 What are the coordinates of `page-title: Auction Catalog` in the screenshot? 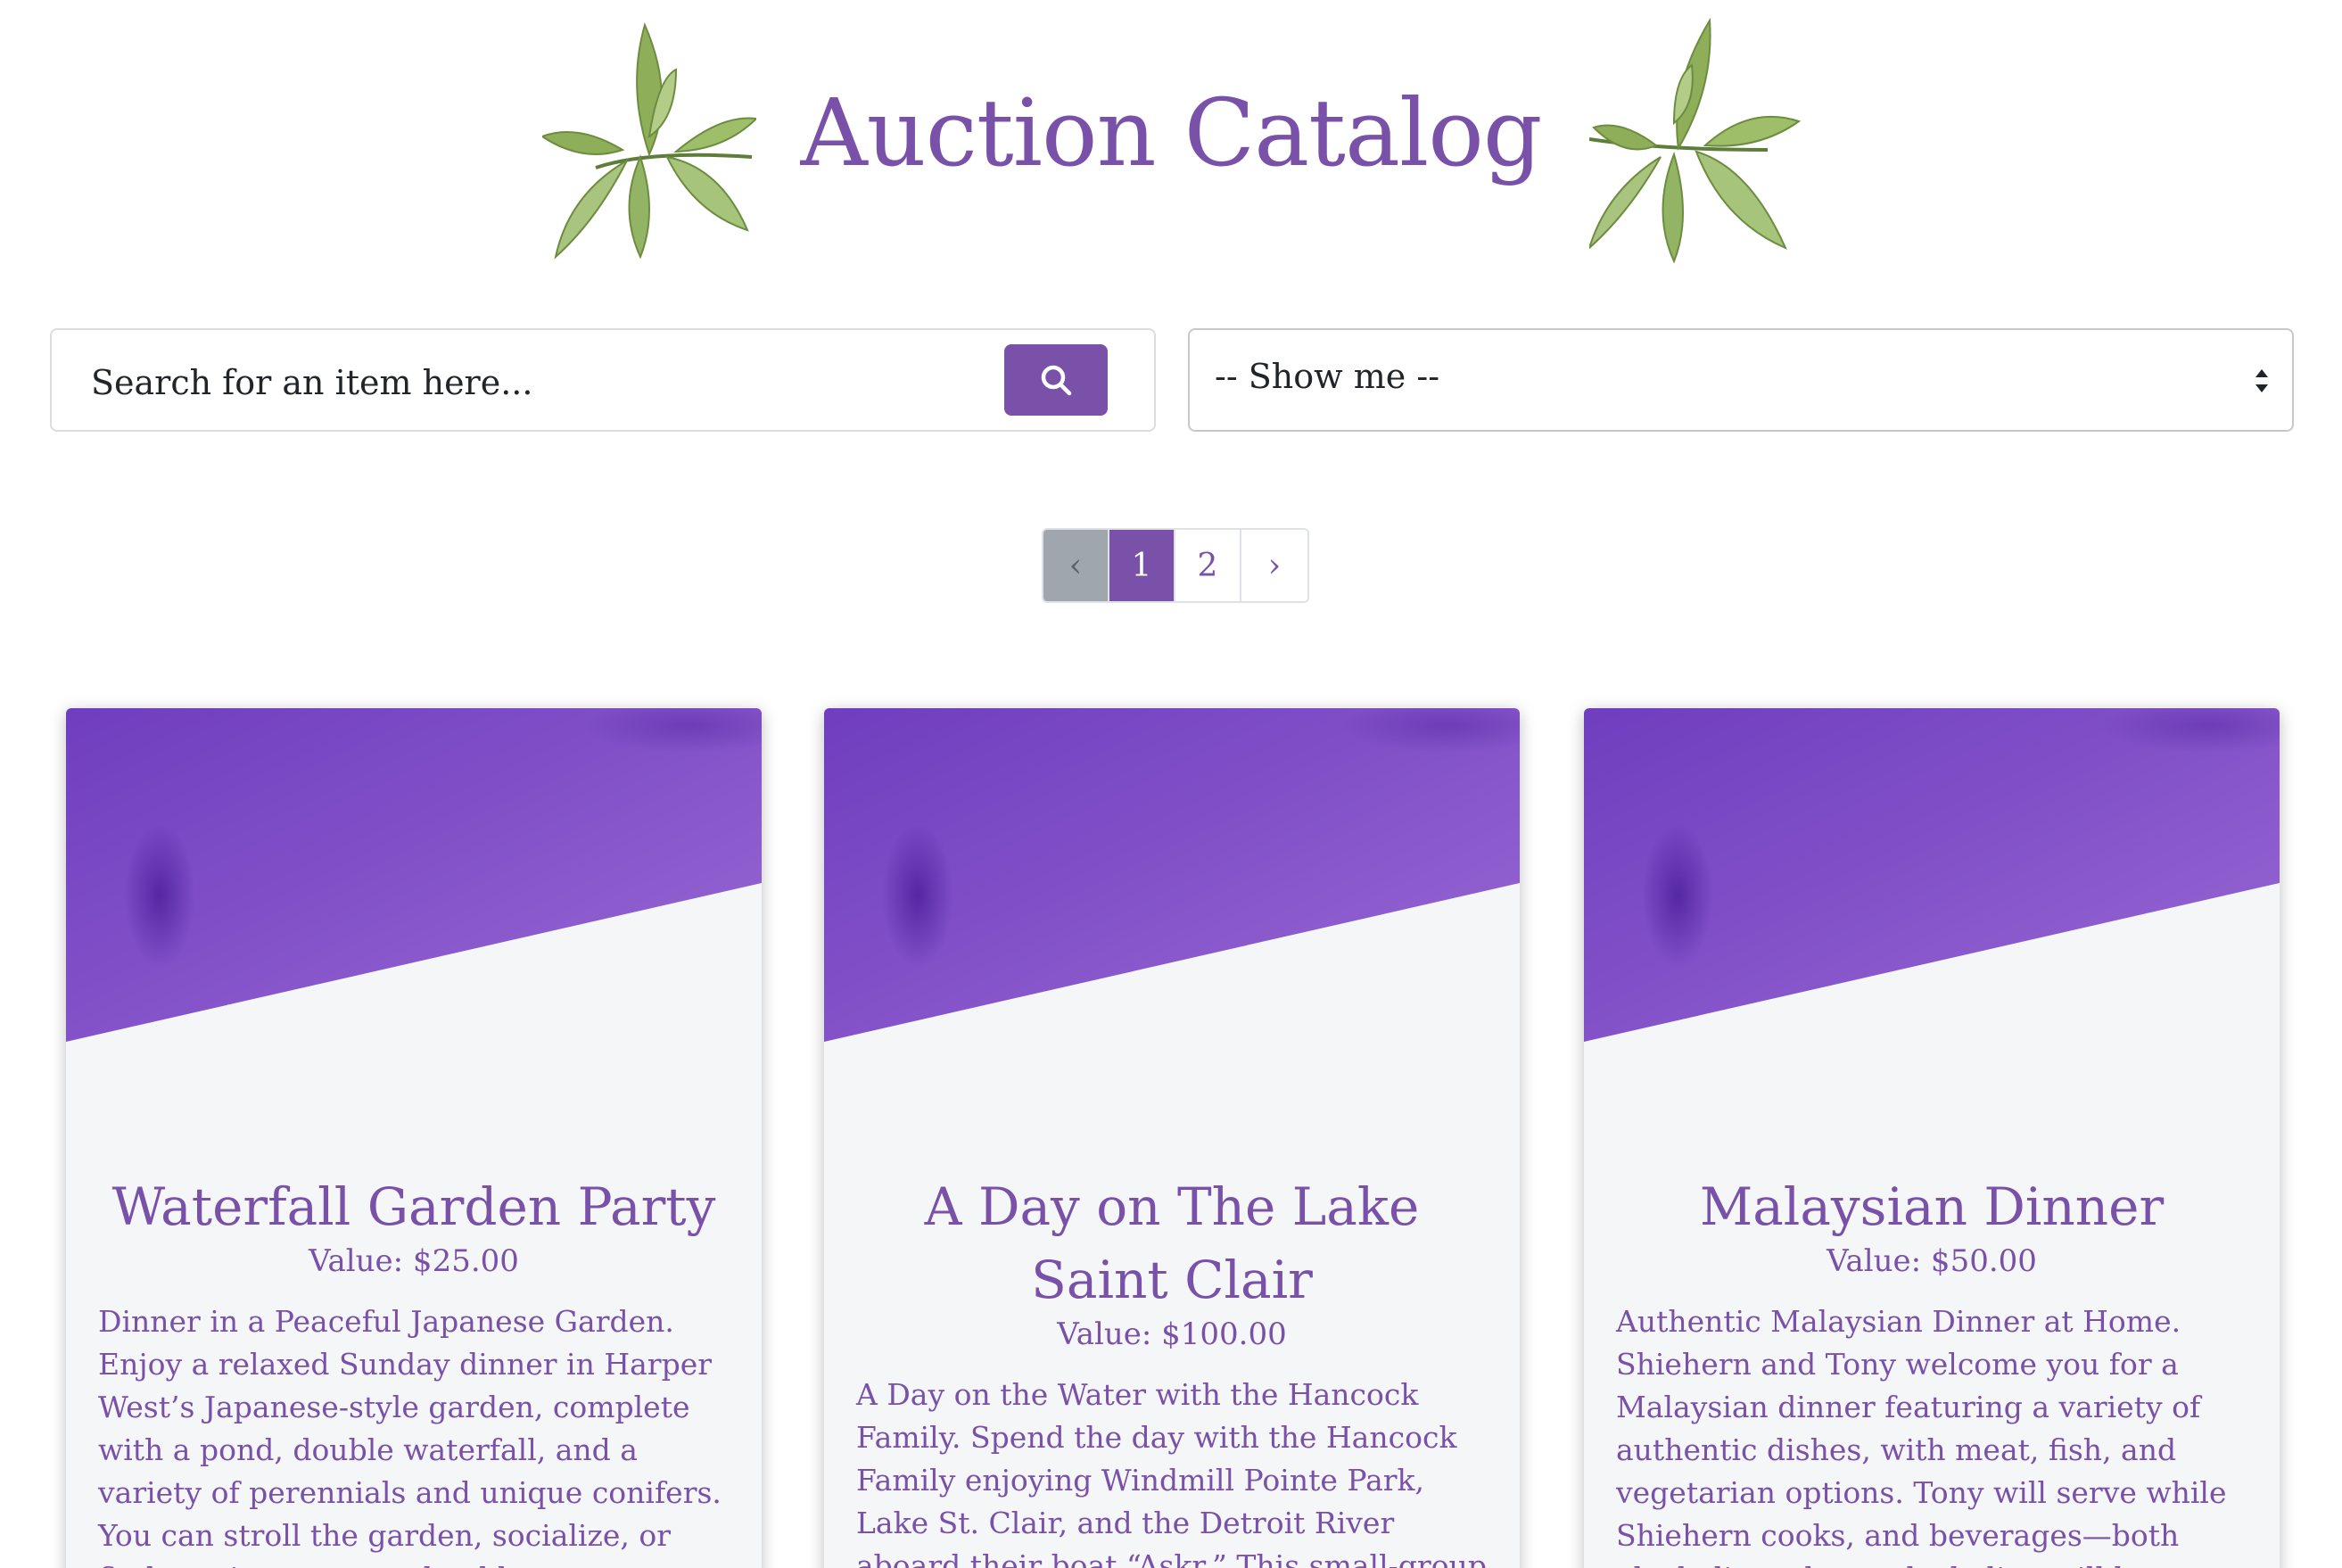 It's located at (1171, 132).